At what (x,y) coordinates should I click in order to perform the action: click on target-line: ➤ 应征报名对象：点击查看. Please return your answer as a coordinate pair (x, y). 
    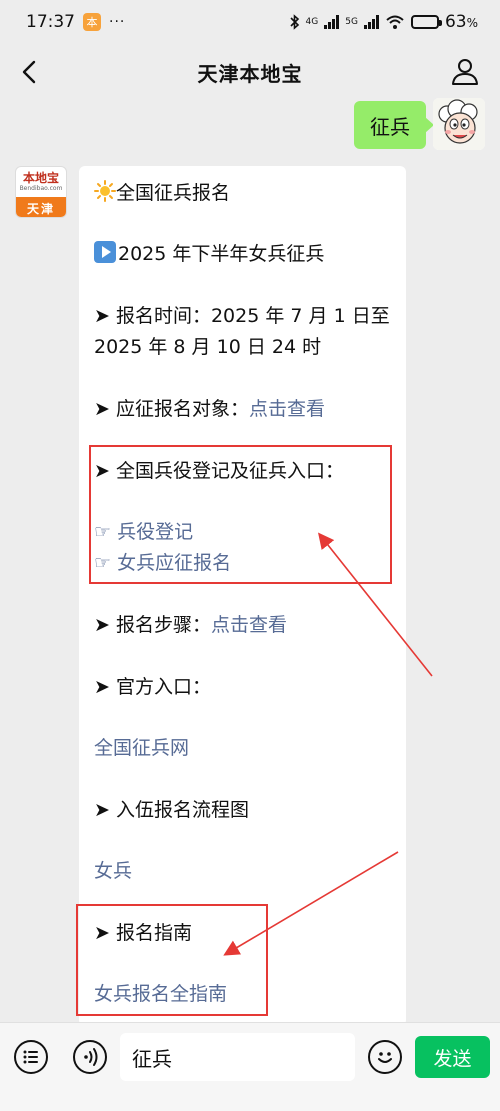
    Looking at the image, I should click on (209, 409).